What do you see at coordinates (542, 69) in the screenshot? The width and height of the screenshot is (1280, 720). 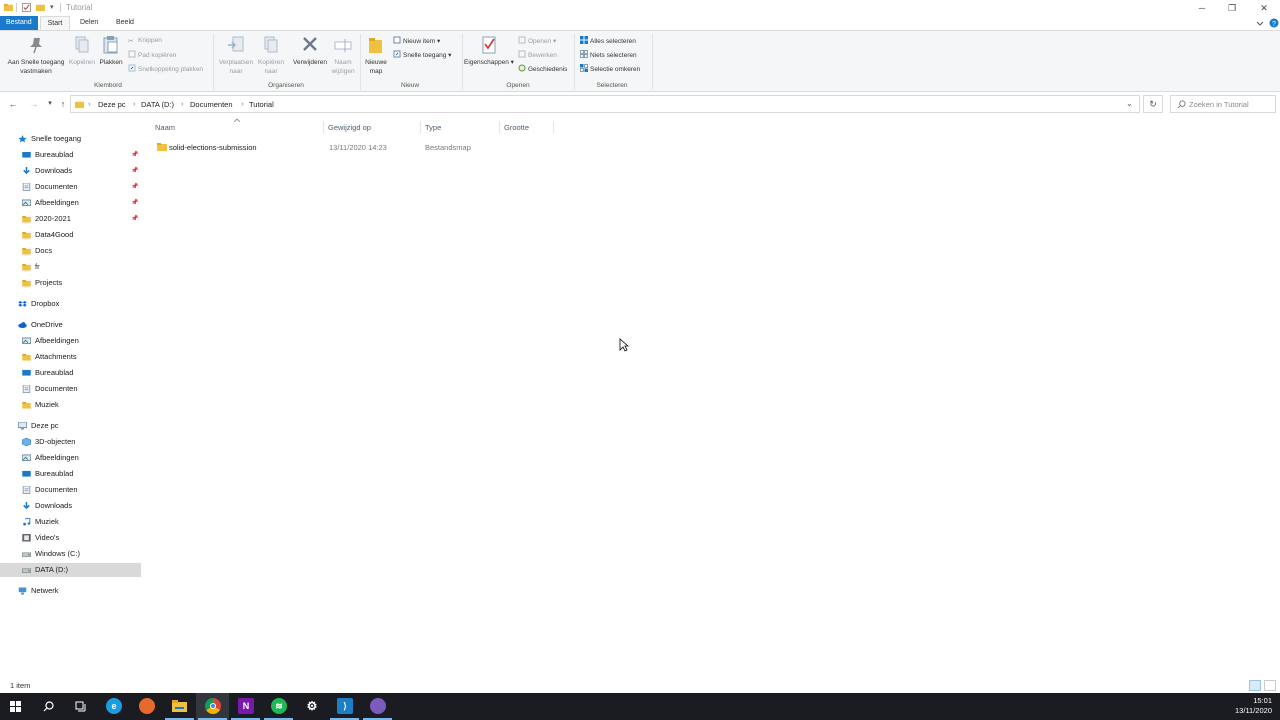 I see `history-button: Geschiedenis` at bounding box center [542, 69].